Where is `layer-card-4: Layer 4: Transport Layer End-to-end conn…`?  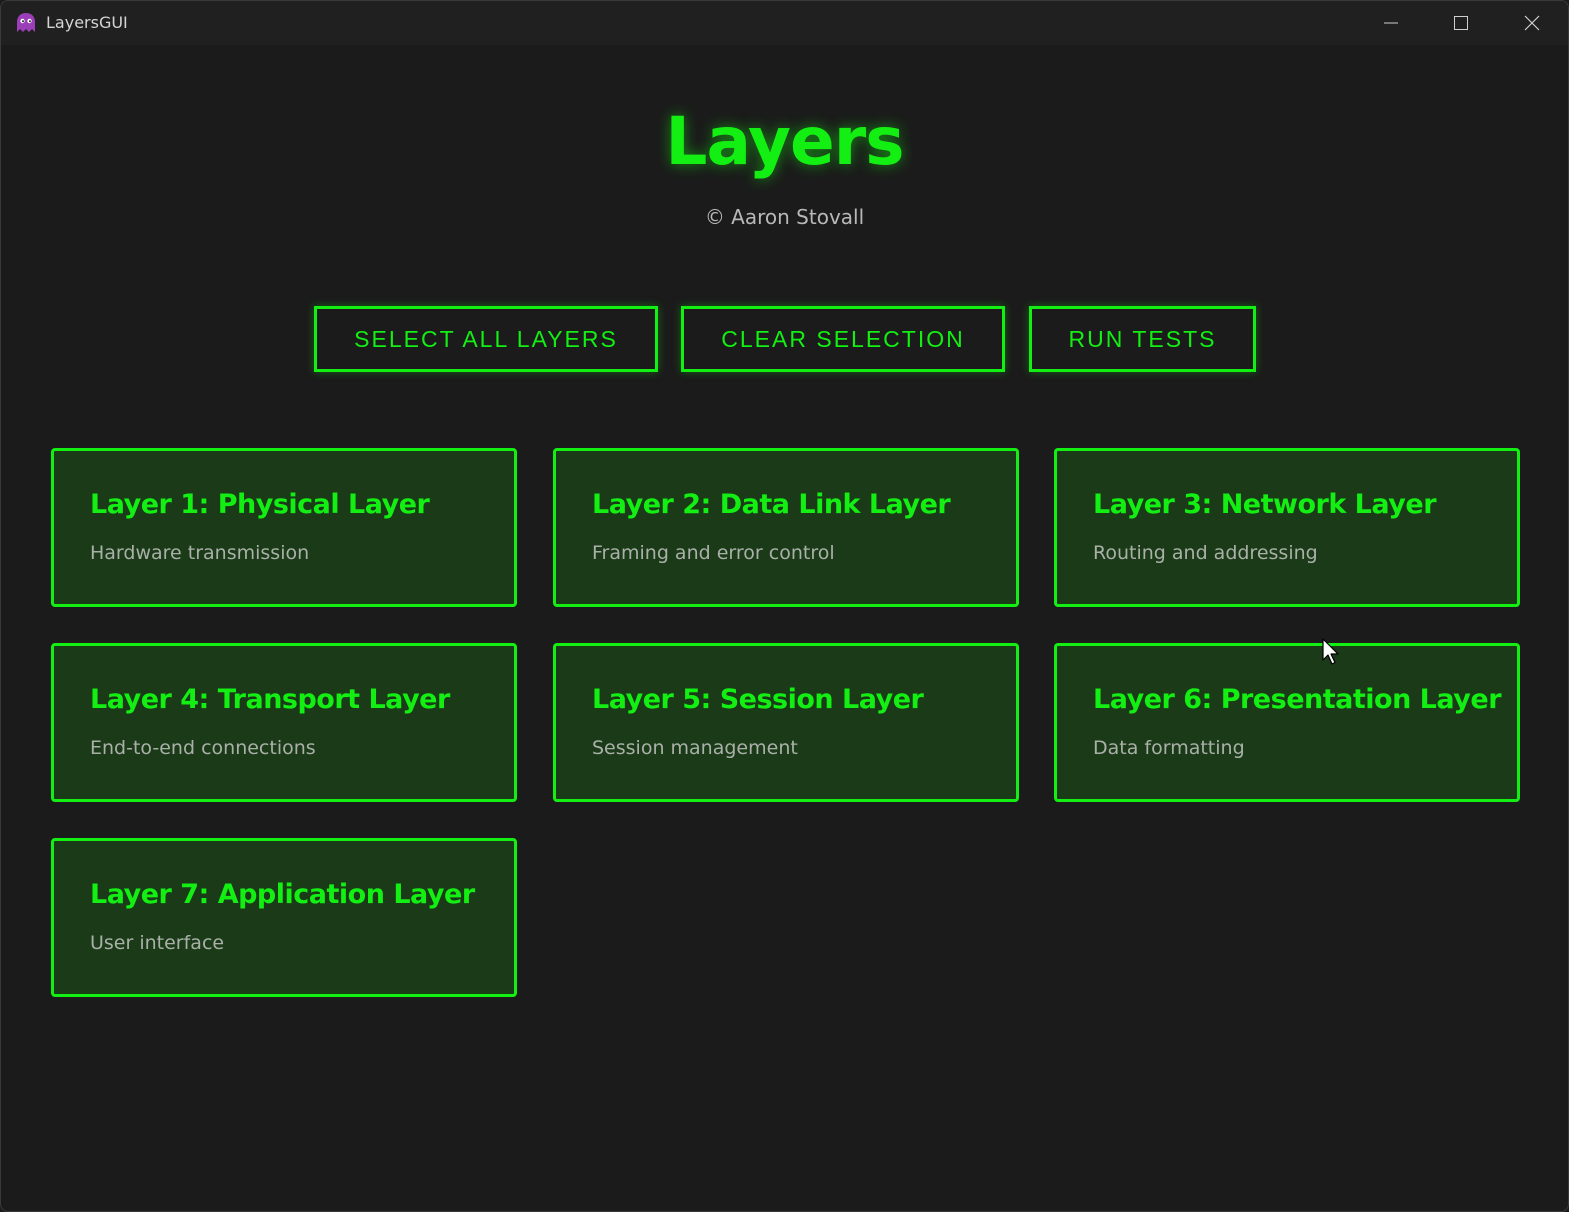
layer-card-4: Layer 4: Transport Layer End-to-end conn… is located at coordinates (284, 722).